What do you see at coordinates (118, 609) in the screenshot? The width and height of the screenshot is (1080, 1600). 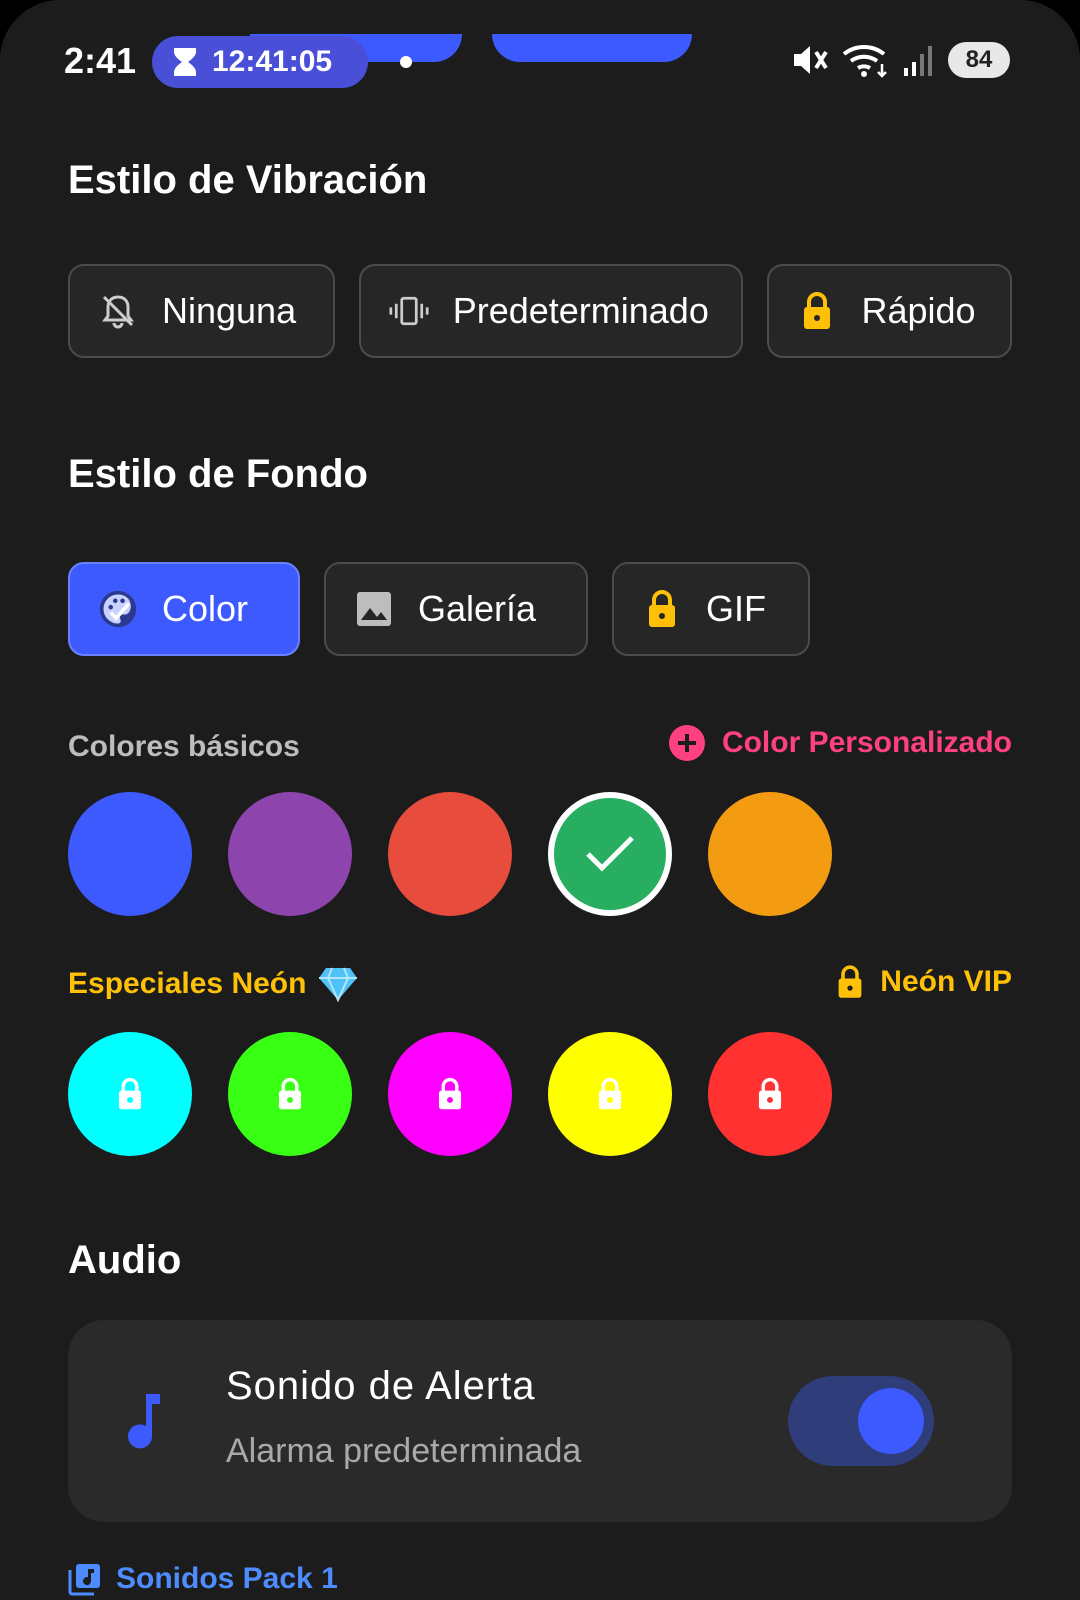 I see `palette-icon` at bounding box center [118, 609].